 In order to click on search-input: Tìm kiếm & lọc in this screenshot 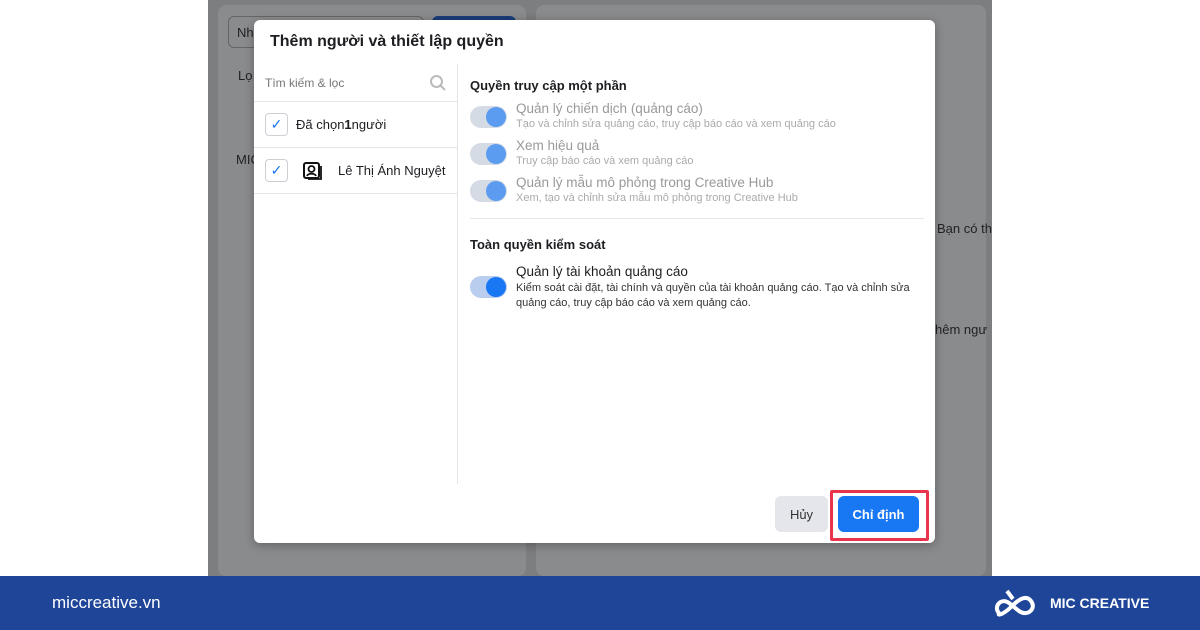, I will do `click(355, 83)`.